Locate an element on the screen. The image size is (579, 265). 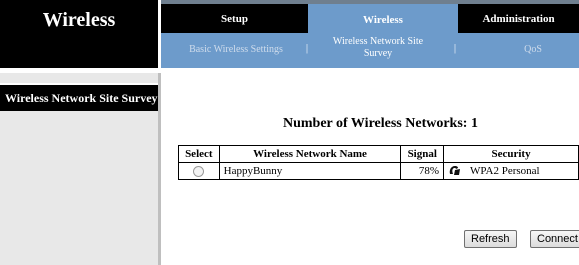
top-nav: Setup Wireless Administration is located at coordinates (370, 20).